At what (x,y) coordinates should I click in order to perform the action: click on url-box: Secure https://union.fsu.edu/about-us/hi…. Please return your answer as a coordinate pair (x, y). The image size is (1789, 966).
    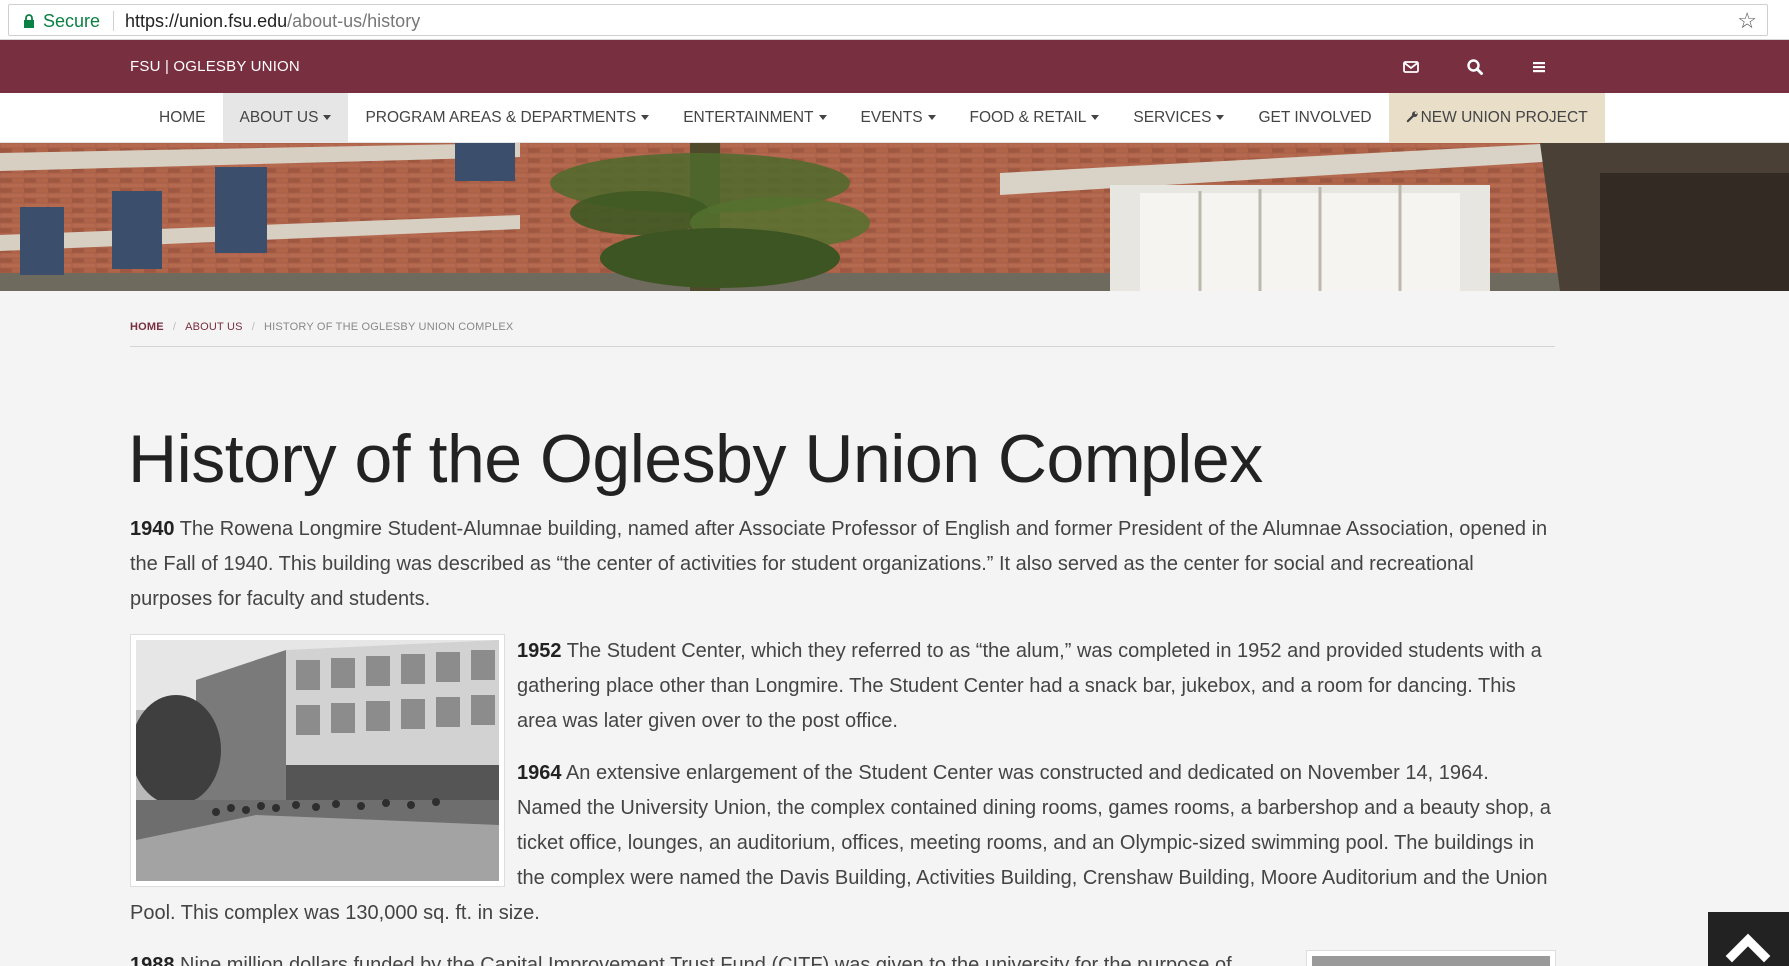
    Looking at the image, I should click on (888, 20).